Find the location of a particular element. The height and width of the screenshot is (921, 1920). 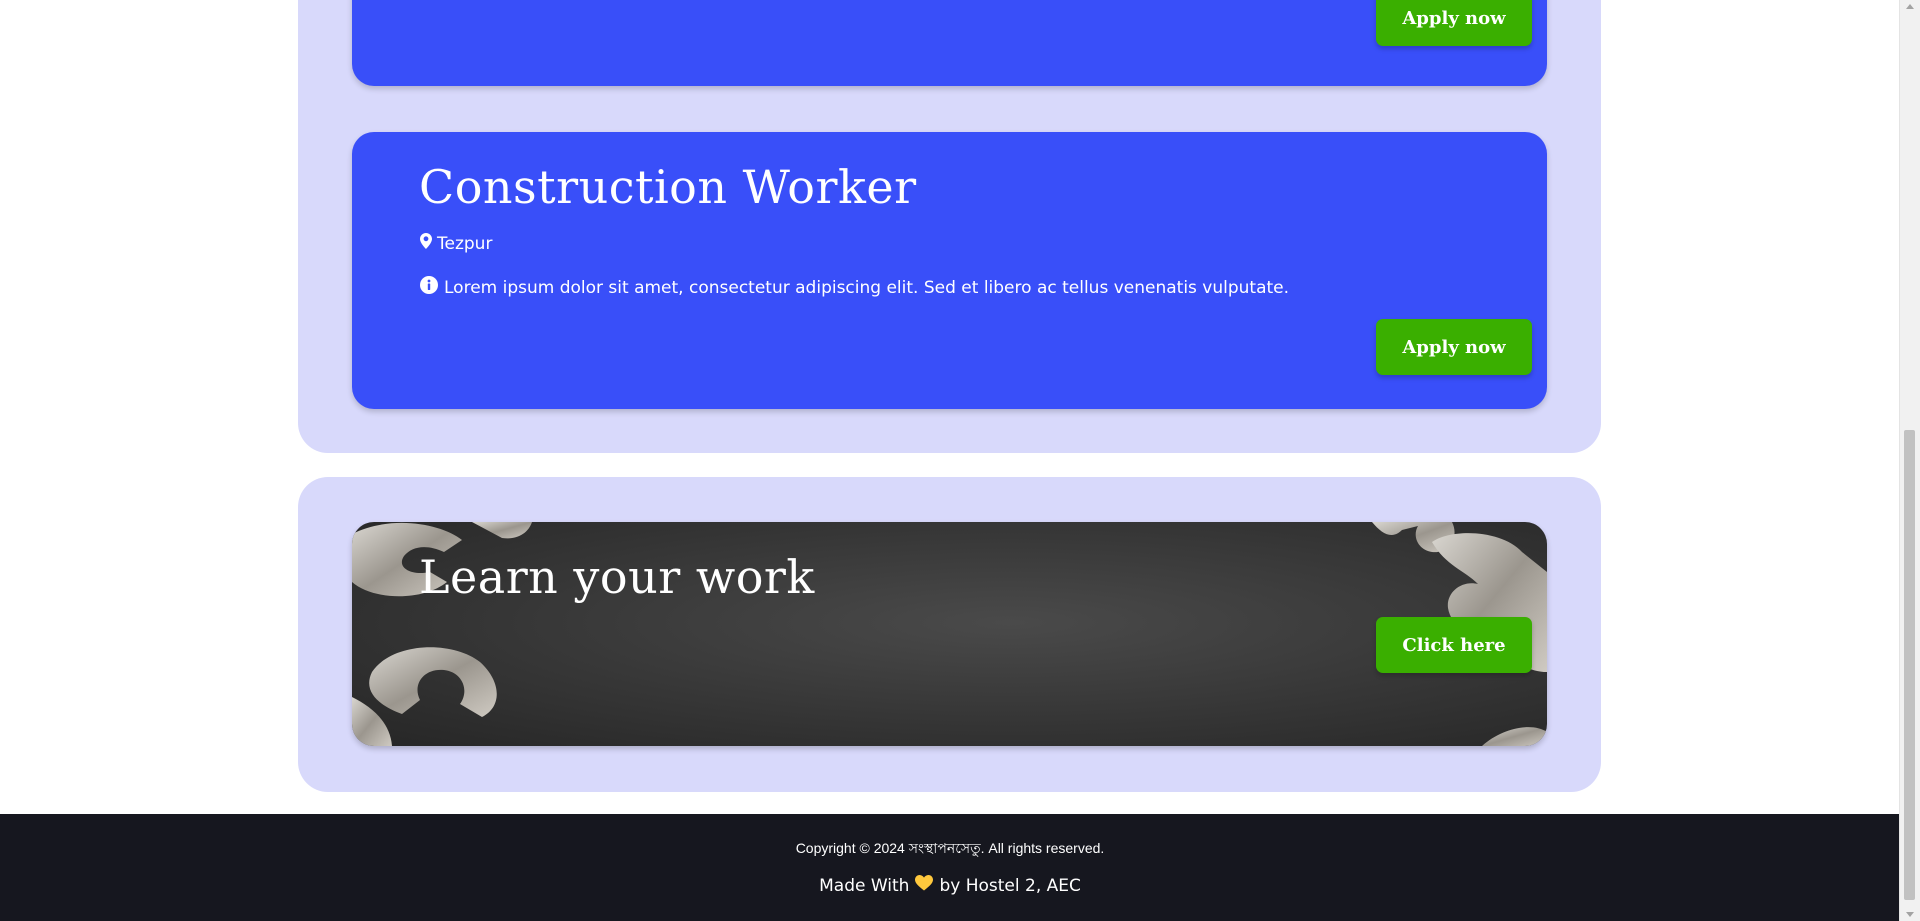

map-marker-icon is located at coordinates (426, 243).